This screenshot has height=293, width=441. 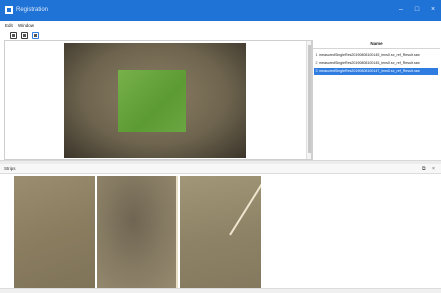 I want to click on app-icon, so click(x=9, y=10).